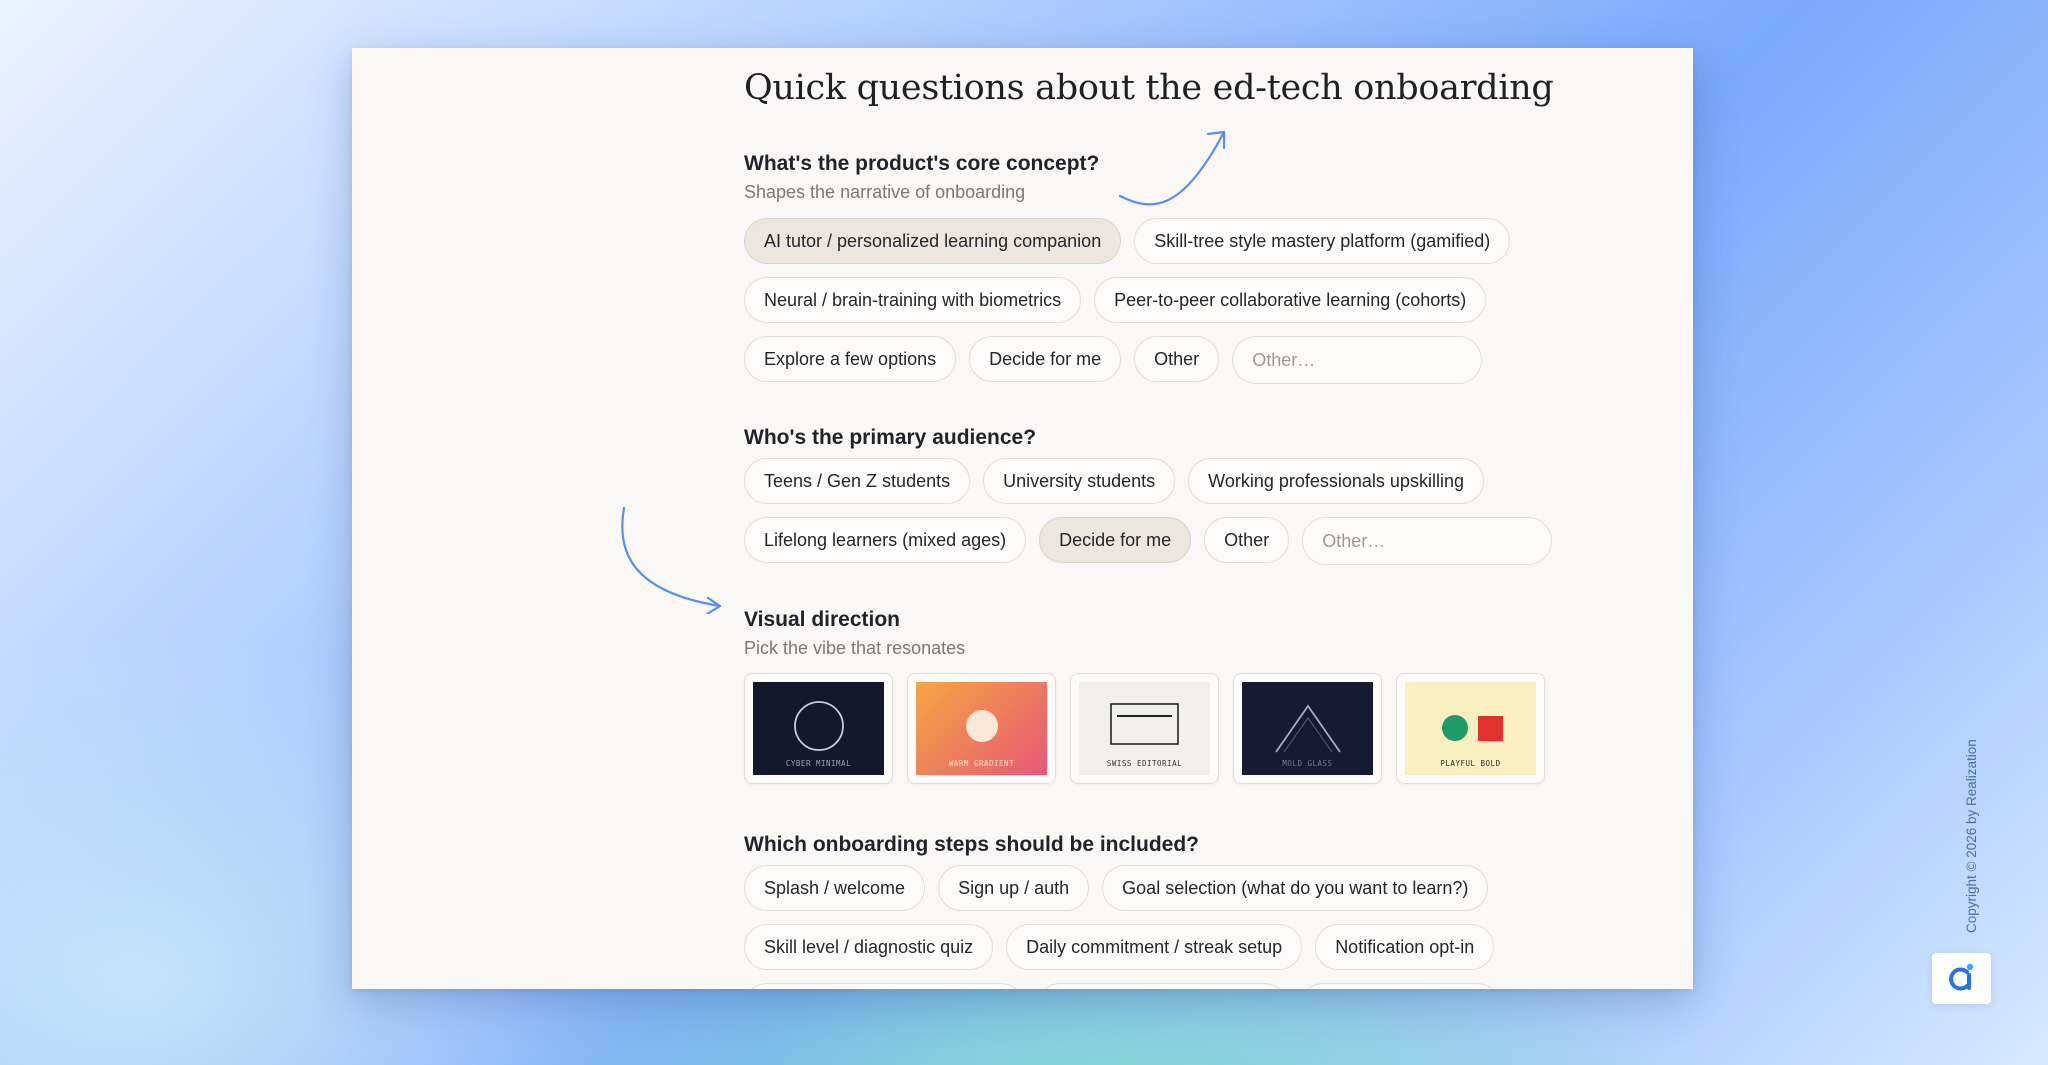  I want to click on style-thumbnail: MOLD GLASS, so click(1307, 728).